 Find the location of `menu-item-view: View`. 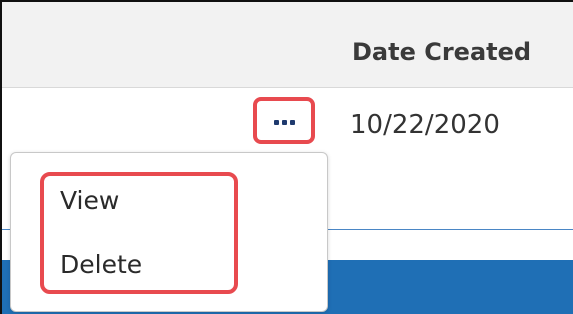

menu-item-view: View is located at coordinates (89, 200).